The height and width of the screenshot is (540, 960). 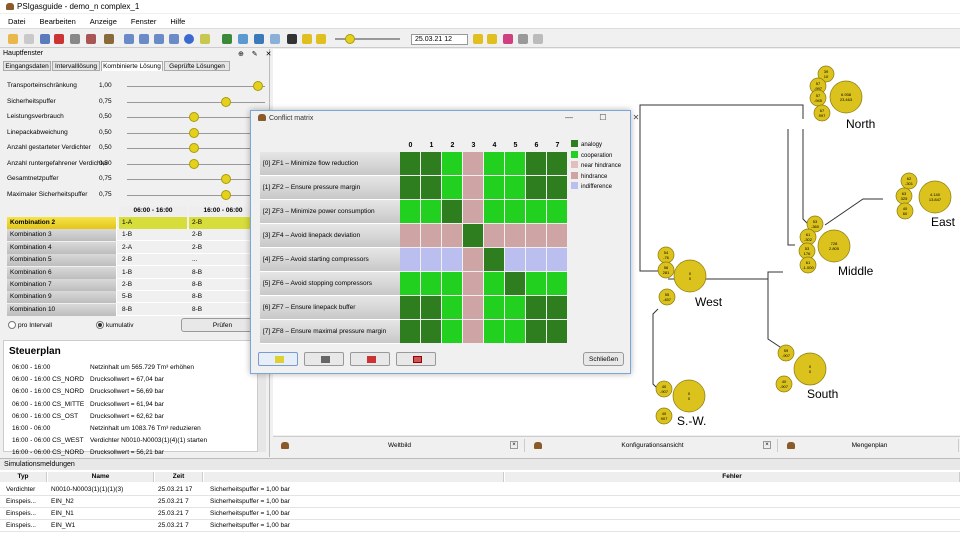 What do you see at coordinates (132, 223) in the screenshot?
I see `combination-row: Kombination 2 1-A 2-B` at bounding box center [132, 223].